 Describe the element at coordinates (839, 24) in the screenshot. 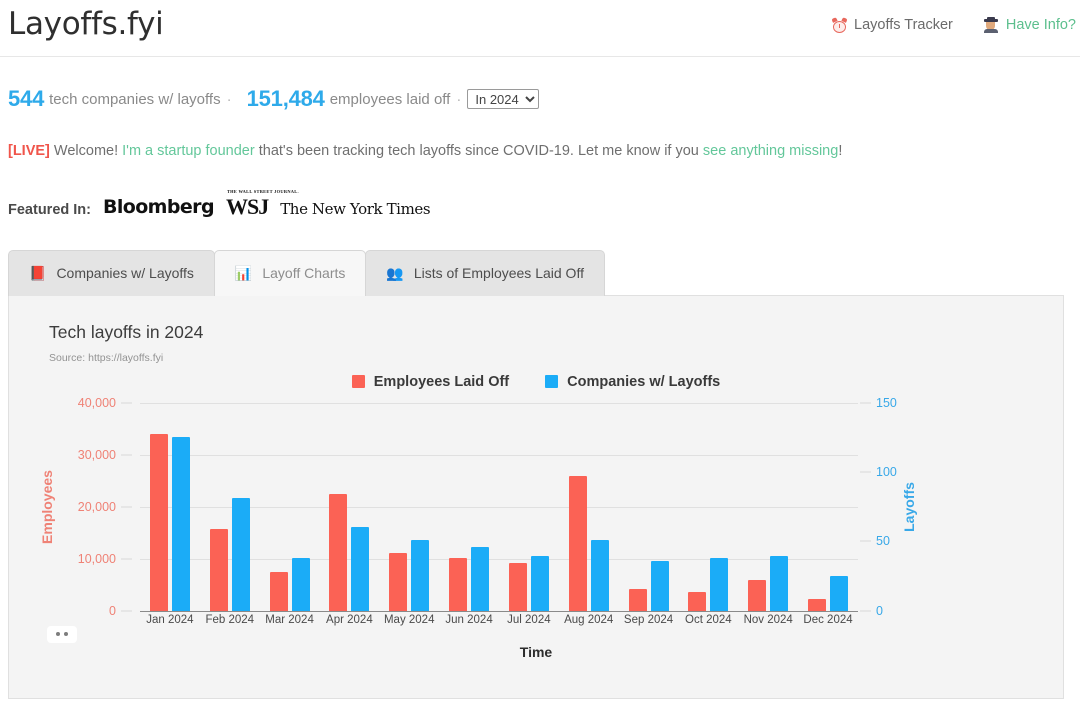

I see `alarm-clock-icon` at that location.